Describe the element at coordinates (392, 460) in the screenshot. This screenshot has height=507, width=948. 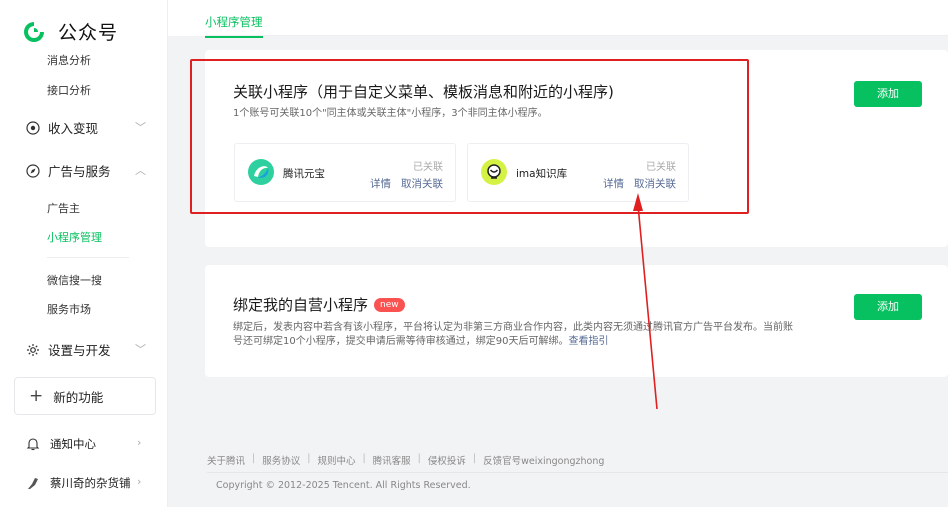
I see `footer-link-support: 腾讯客服` at that location.